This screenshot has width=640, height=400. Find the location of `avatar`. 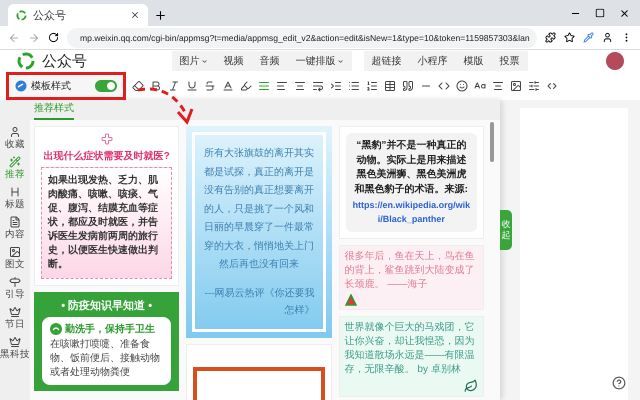

avatar is located at coordinates (615, 61).